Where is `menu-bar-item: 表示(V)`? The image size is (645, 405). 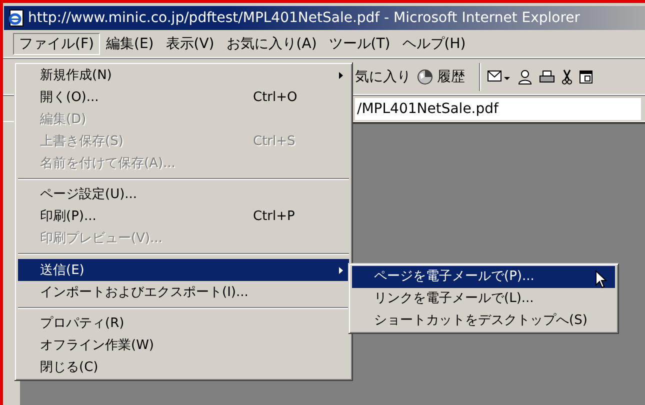
menu-bar-item: 表示(V) is located at coordinates (190, 43).